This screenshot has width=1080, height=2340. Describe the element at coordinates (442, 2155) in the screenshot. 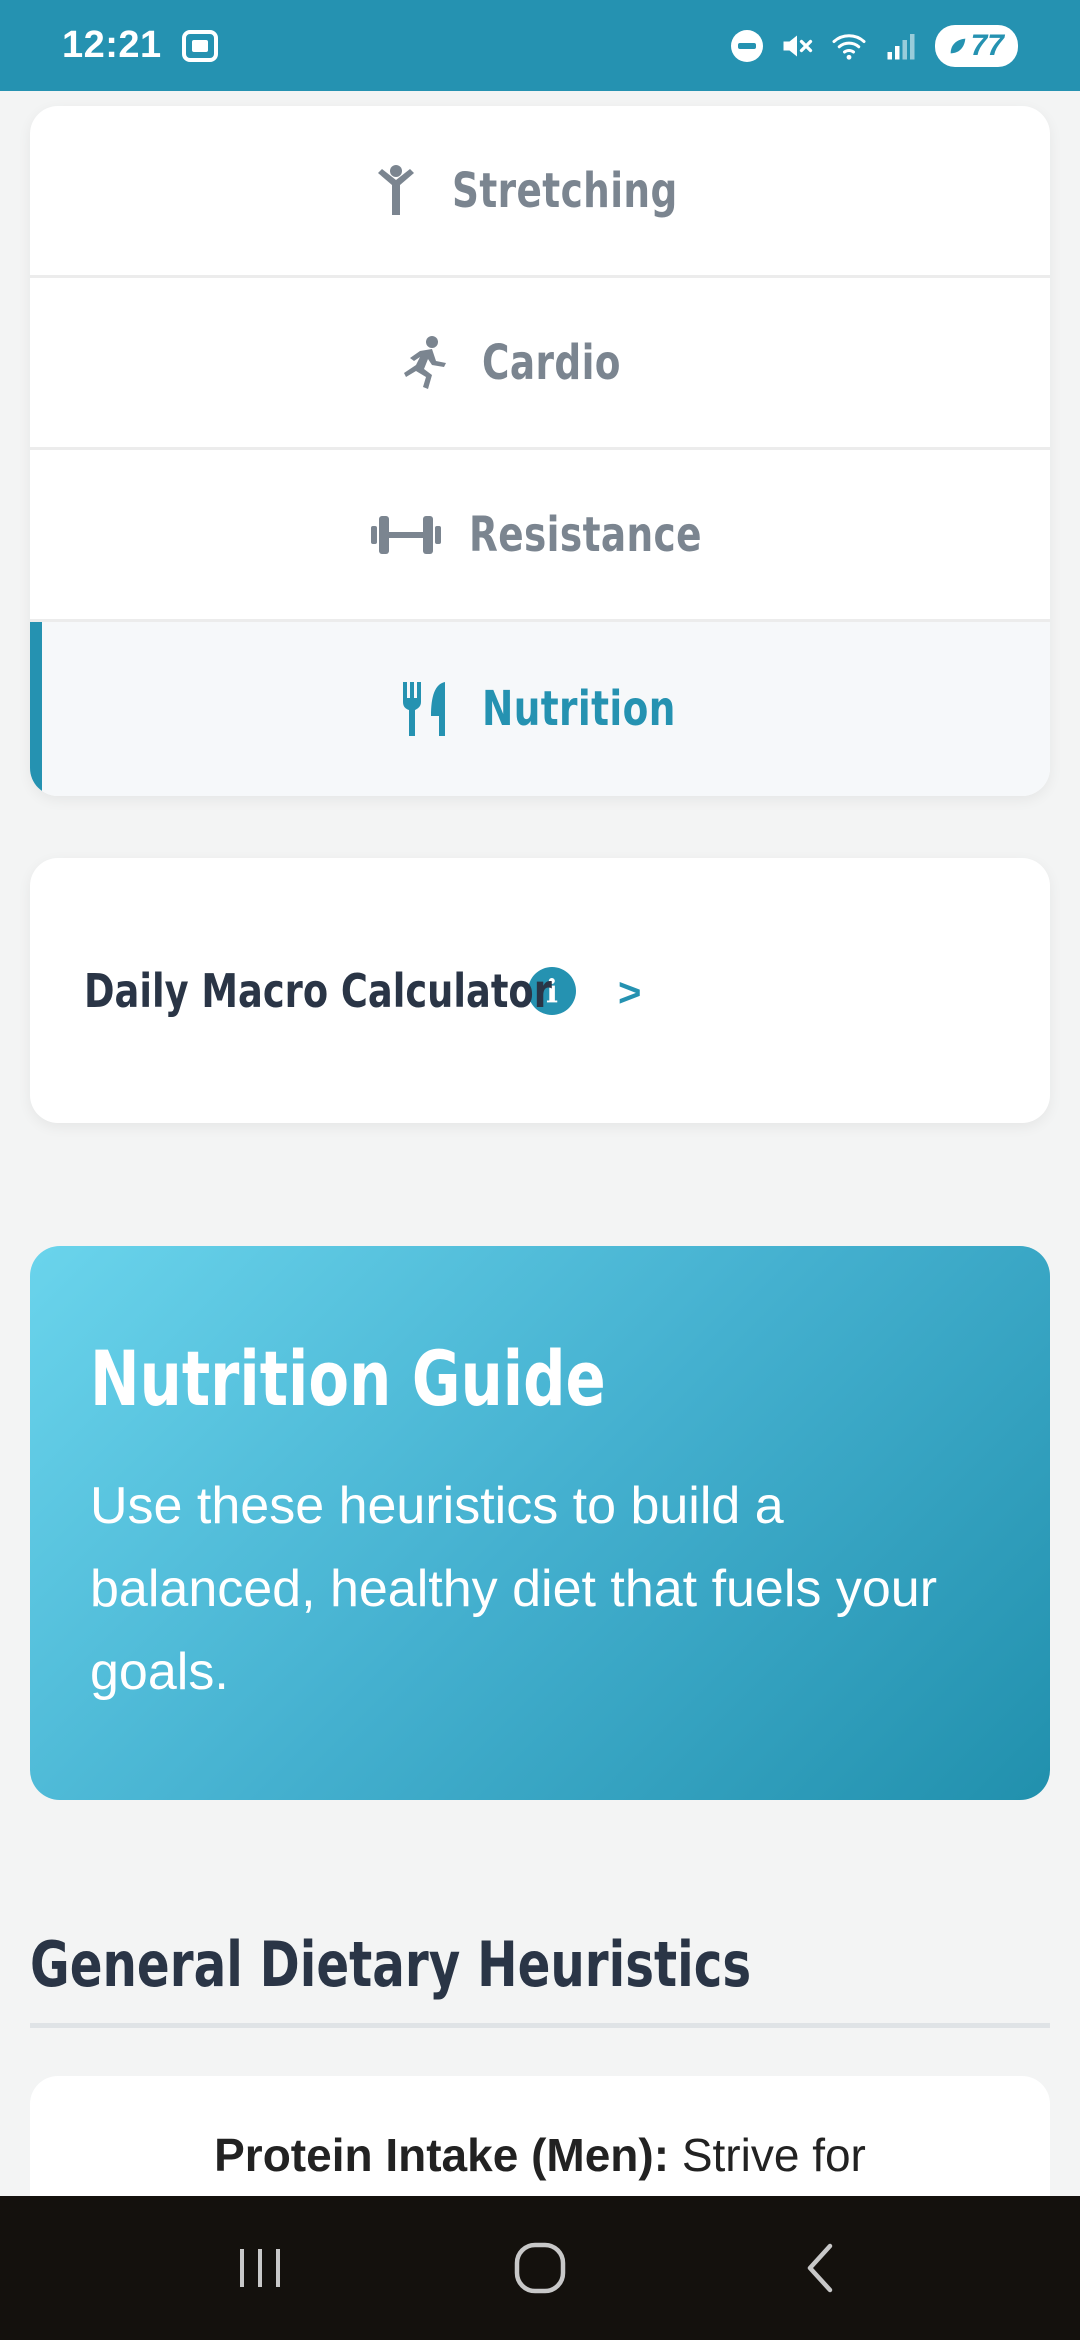

I see `heuristic-label: Protein Intake (Men):` at that location.